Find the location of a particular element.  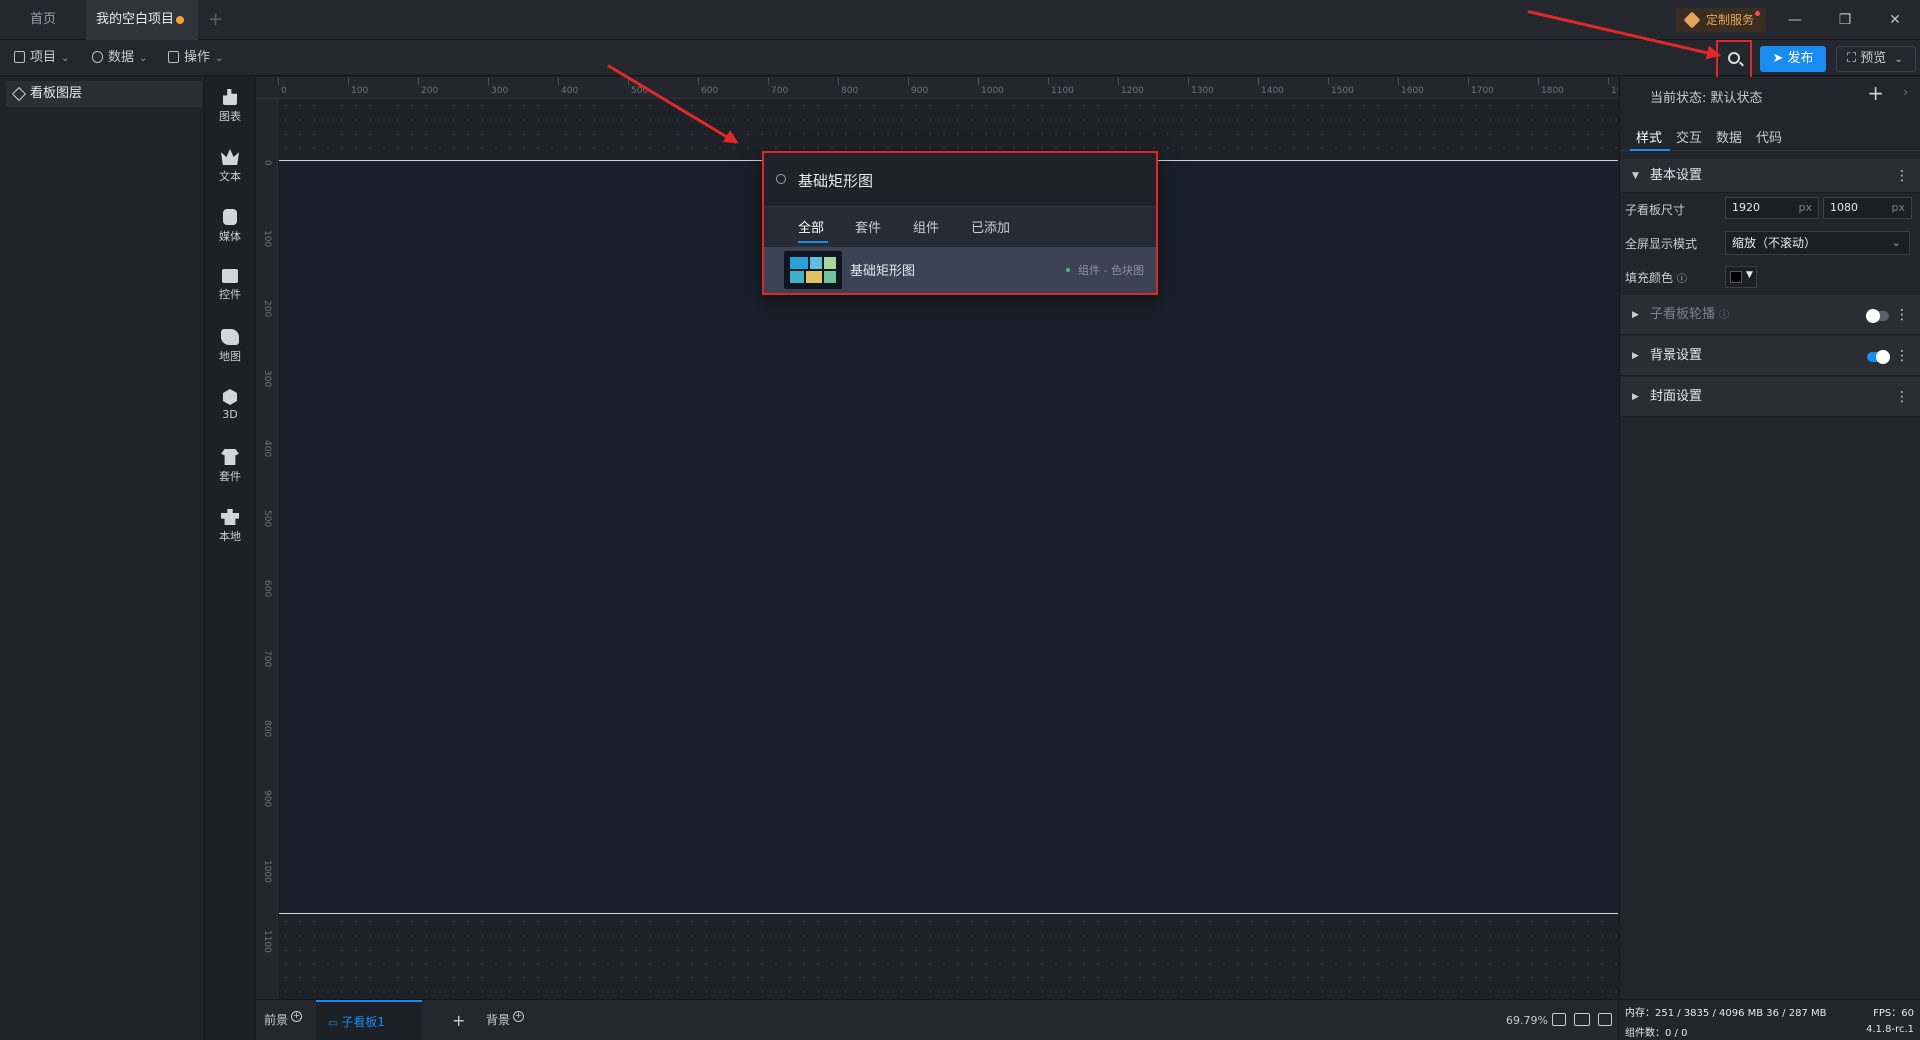

ruler-vertical: 0100200300400500600700800900100011001200 is located at coordinates (267, 549).